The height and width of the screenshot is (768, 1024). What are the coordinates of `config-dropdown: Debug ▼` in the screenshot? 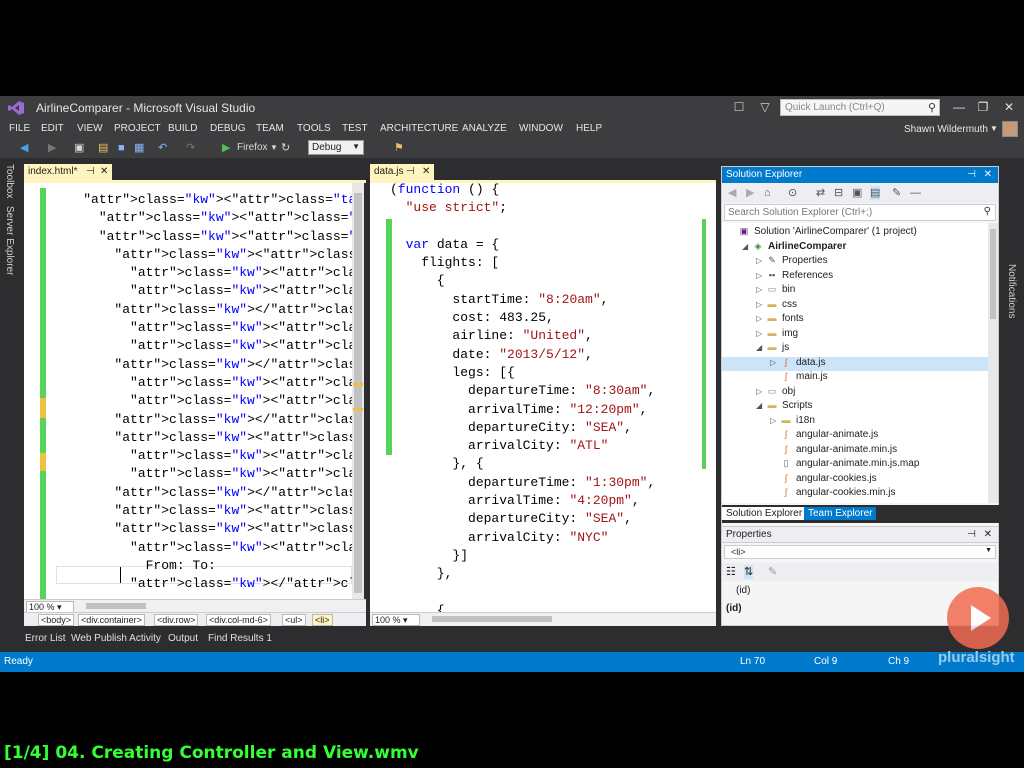 It's located at (336, 147).